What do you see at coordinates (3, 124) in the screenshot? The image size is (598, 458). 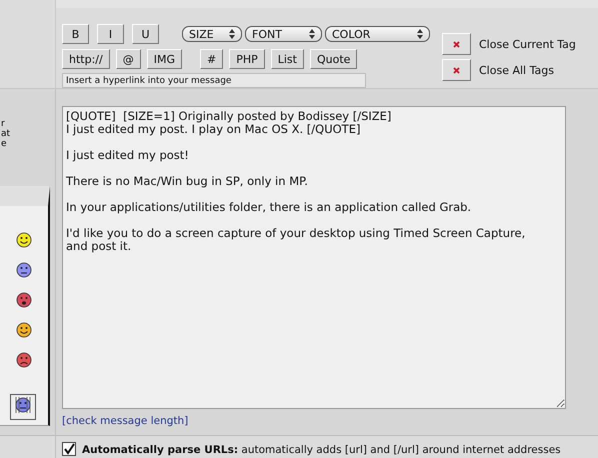 I see `instruction-text: r` at bounding box center [3, 124].